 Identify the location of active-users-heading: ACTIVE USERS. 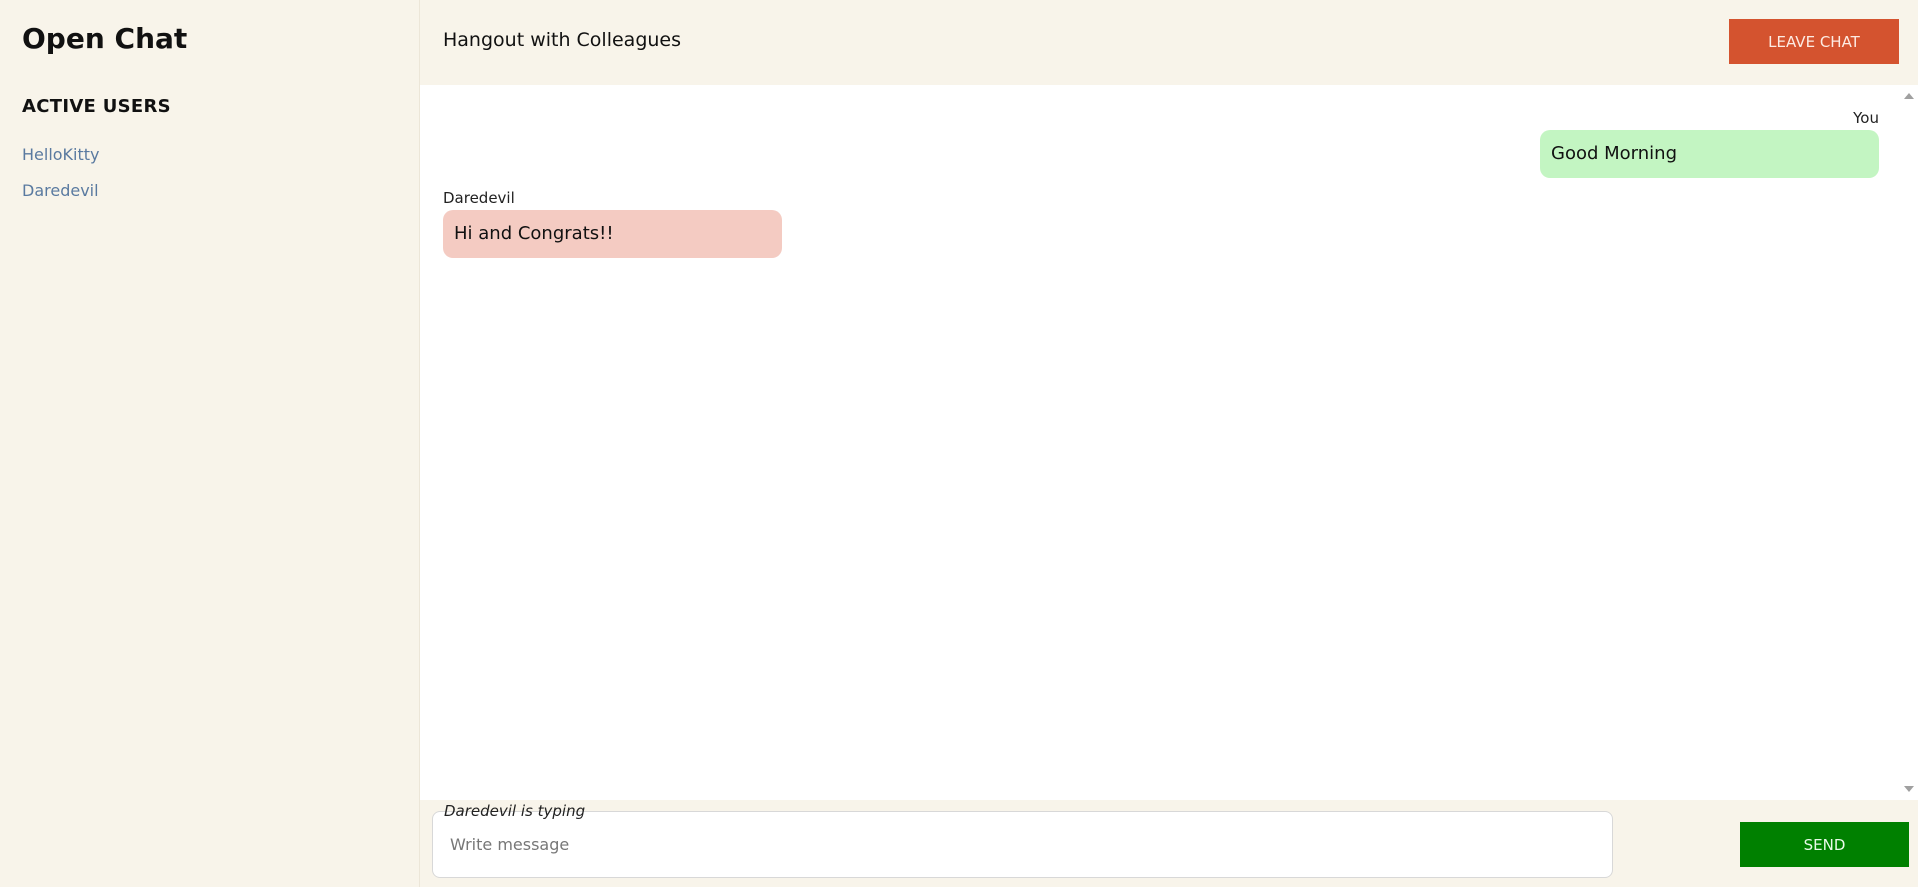
(96, 106).